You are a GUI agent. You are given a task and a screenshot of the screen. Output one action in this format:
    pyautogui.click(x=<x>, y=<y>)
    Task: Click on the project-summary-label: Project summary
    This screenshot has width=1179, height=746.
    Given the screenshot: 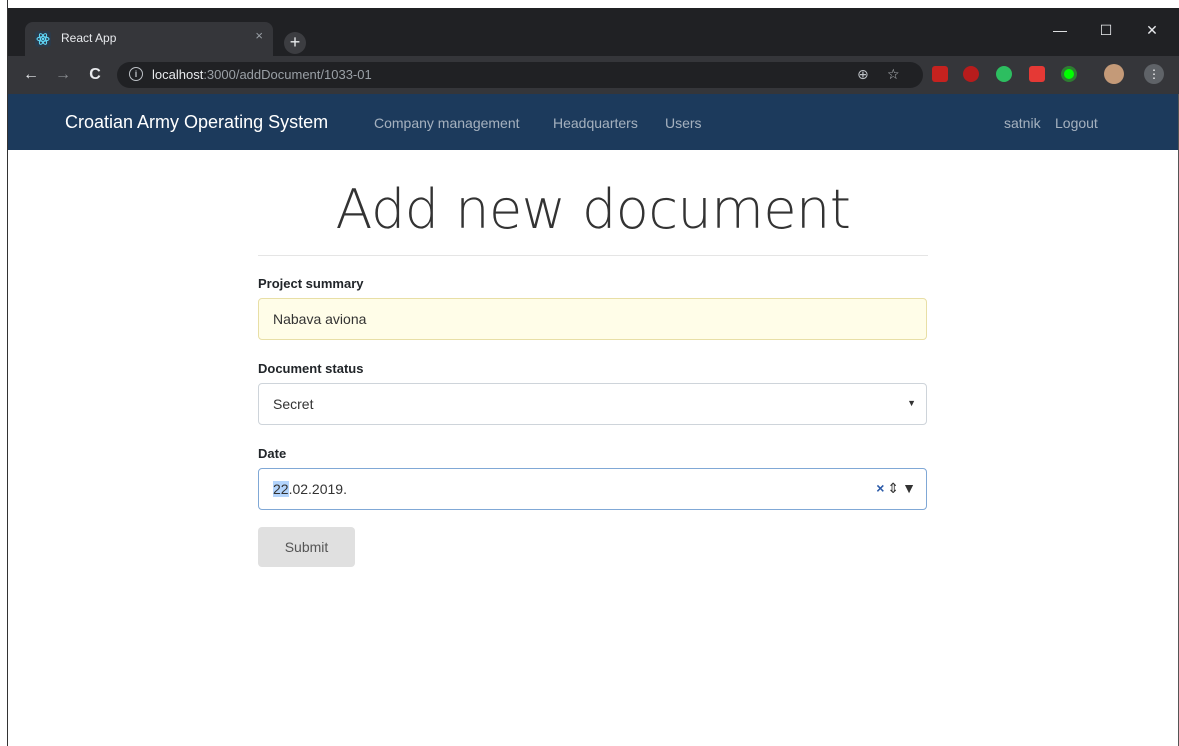 What is the action you would take?
    pyautogui.click(x=311, y=283)
    